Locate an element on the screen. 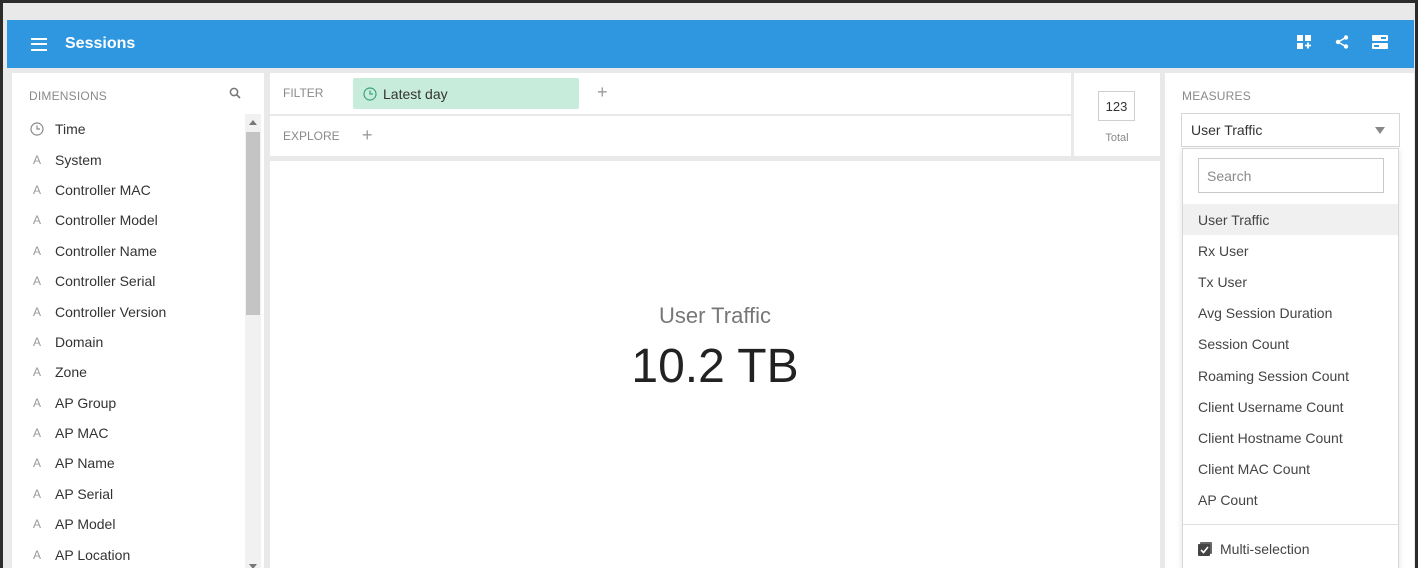 The height and width of the screenshot is (568, 1418). dimension-item: A AP Name is located at coordinates (128, 463).